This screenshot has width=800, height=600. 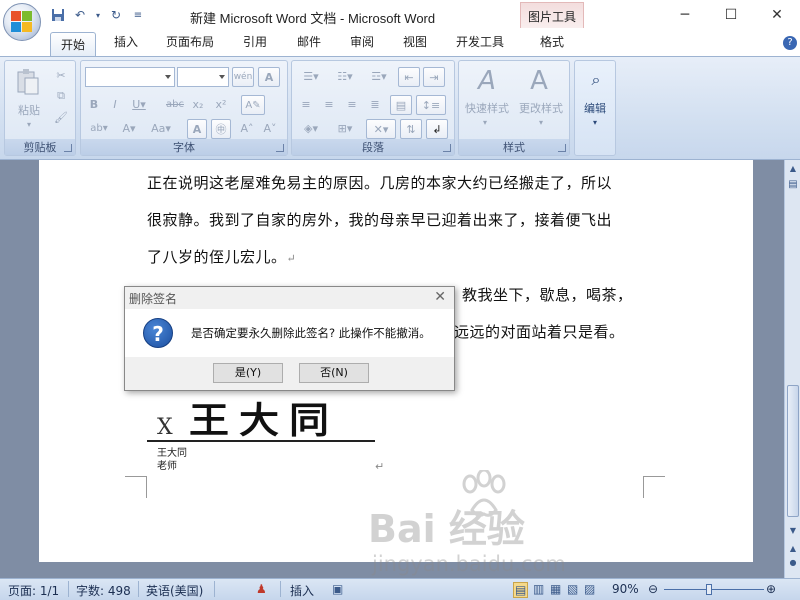 I want to click on font-size-combo, so click(x=203, y=77).